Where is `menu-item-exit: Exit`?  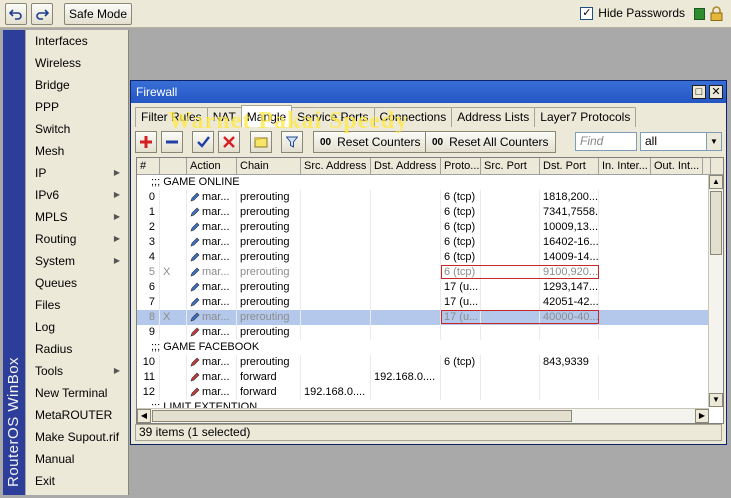 menu-item-exit: Exit is located at coordinates (77, 481).